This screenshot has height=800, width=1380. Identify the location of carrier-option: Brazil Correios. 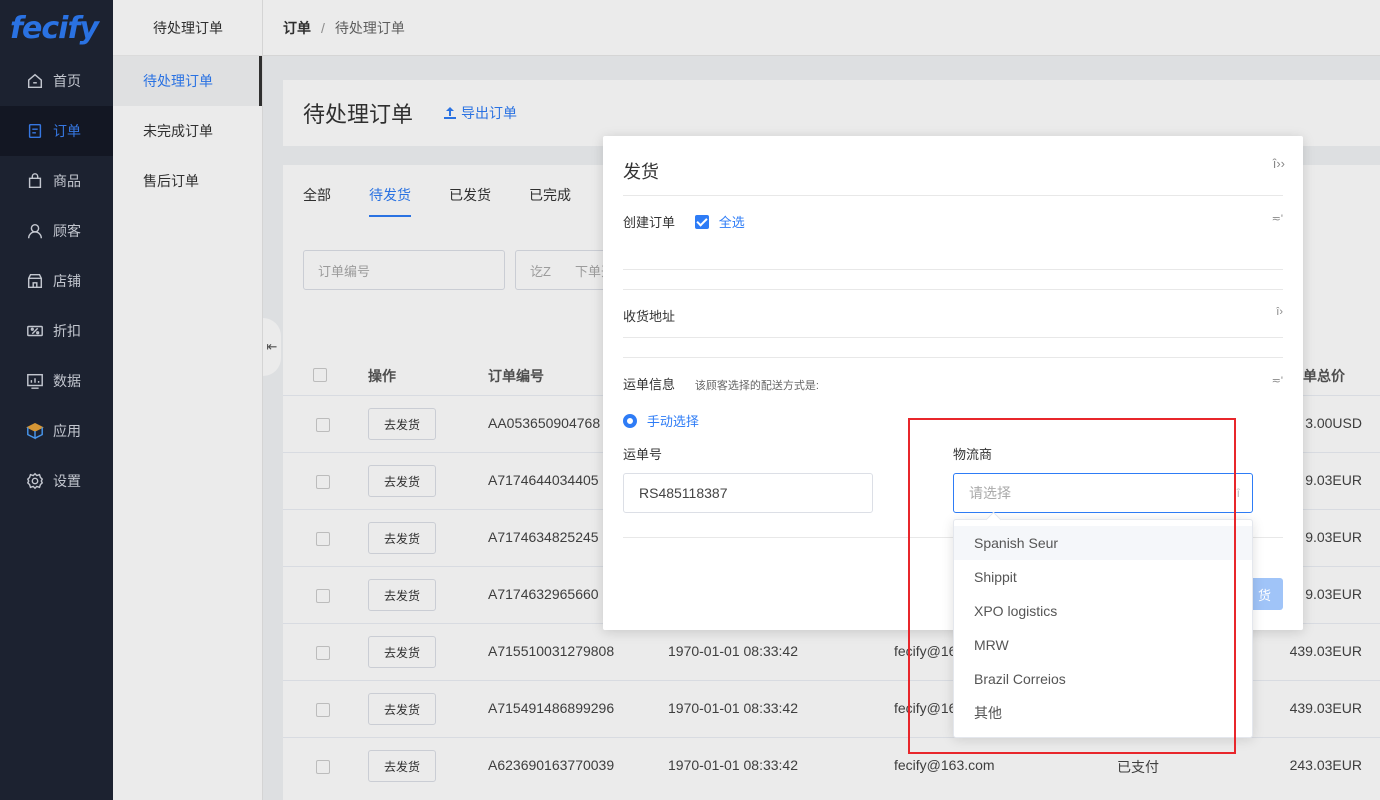
(1103, 679).